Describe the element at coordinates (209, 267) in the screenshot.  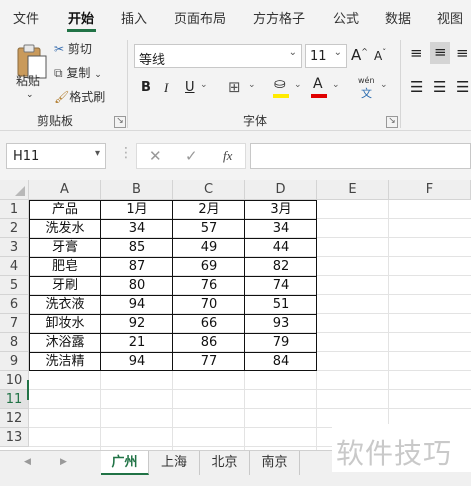
I see `table-cell: 69` at that location.